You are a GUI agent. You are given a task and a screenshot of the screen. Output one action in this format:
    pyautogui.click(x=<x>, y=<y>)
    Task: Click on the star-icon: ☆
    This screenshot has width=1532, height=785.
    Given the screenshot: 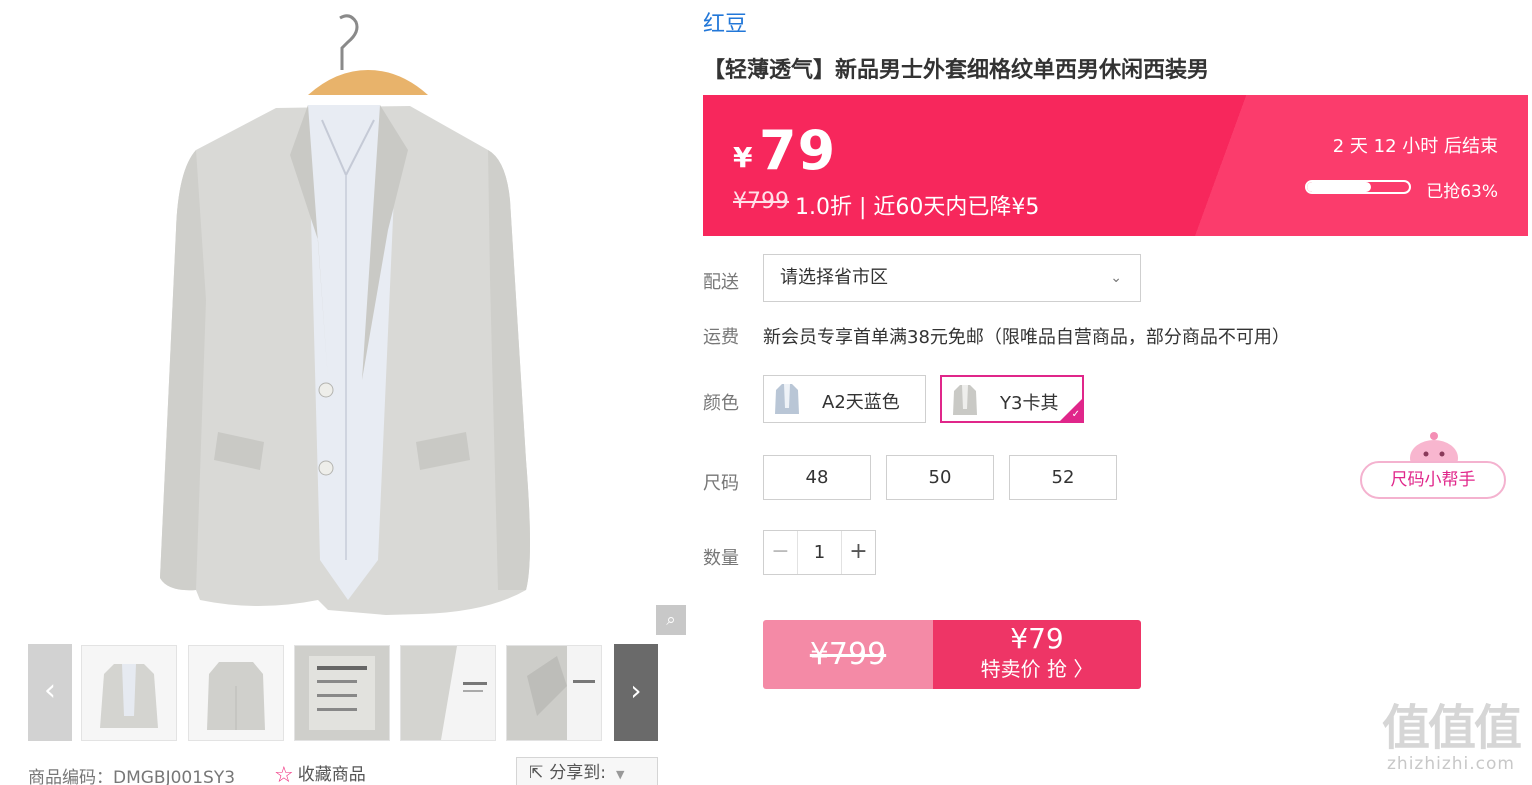 What is the action you would take?
    pyautogui.click(x=284, y=774)
    